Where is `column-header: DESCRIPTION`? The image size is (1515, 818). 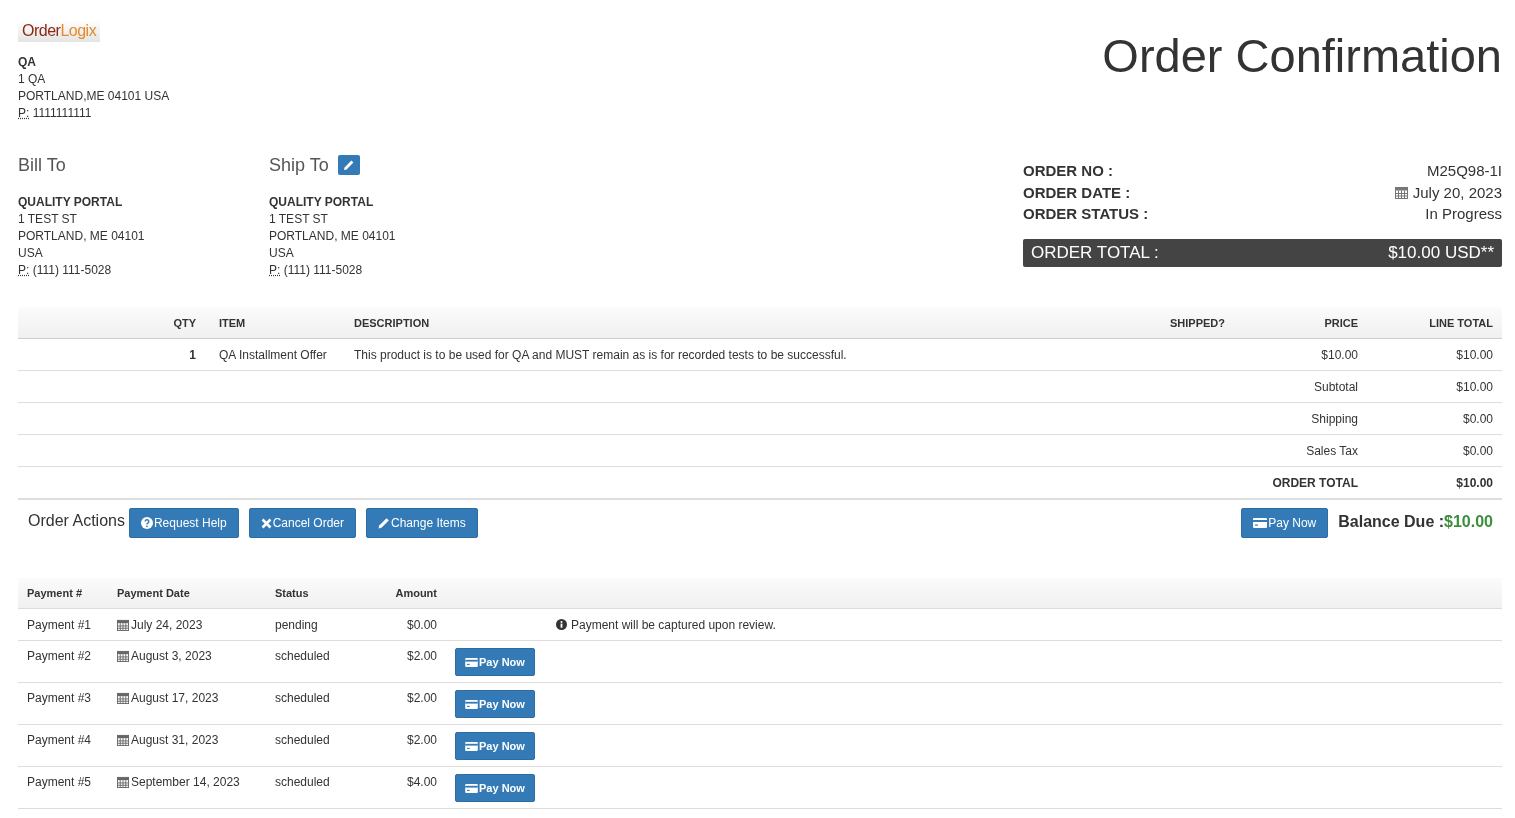 column-header: DESCRIPTION is located at coordinates (392, 322).